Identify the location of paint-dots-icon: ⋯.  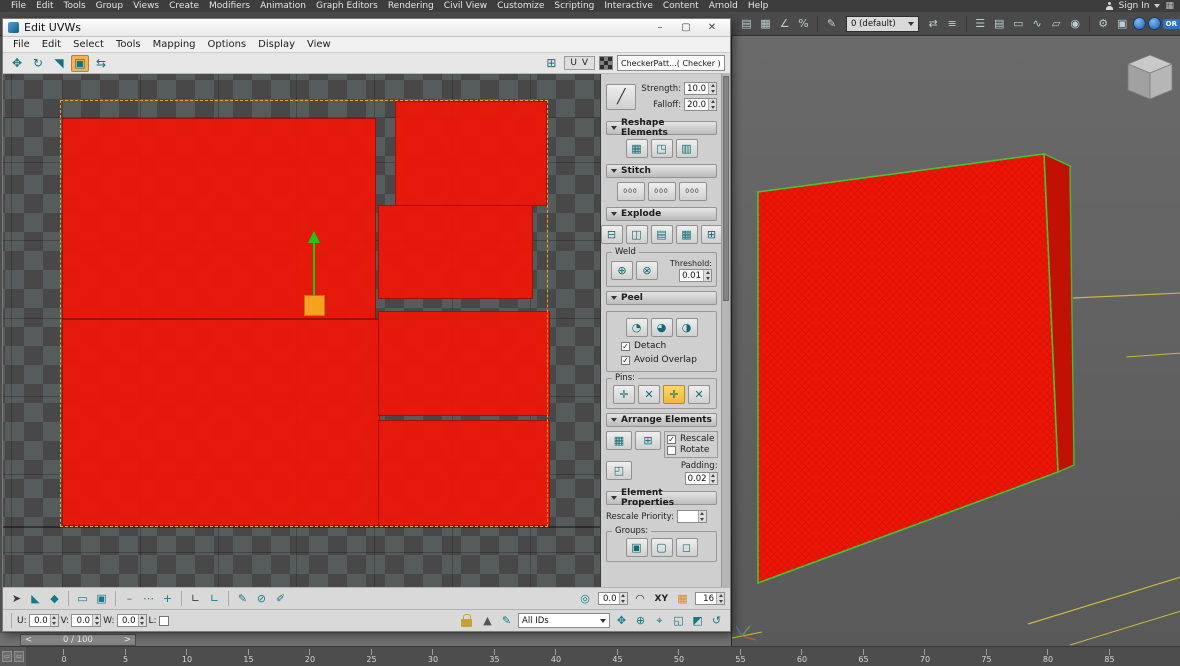
(148, 599).